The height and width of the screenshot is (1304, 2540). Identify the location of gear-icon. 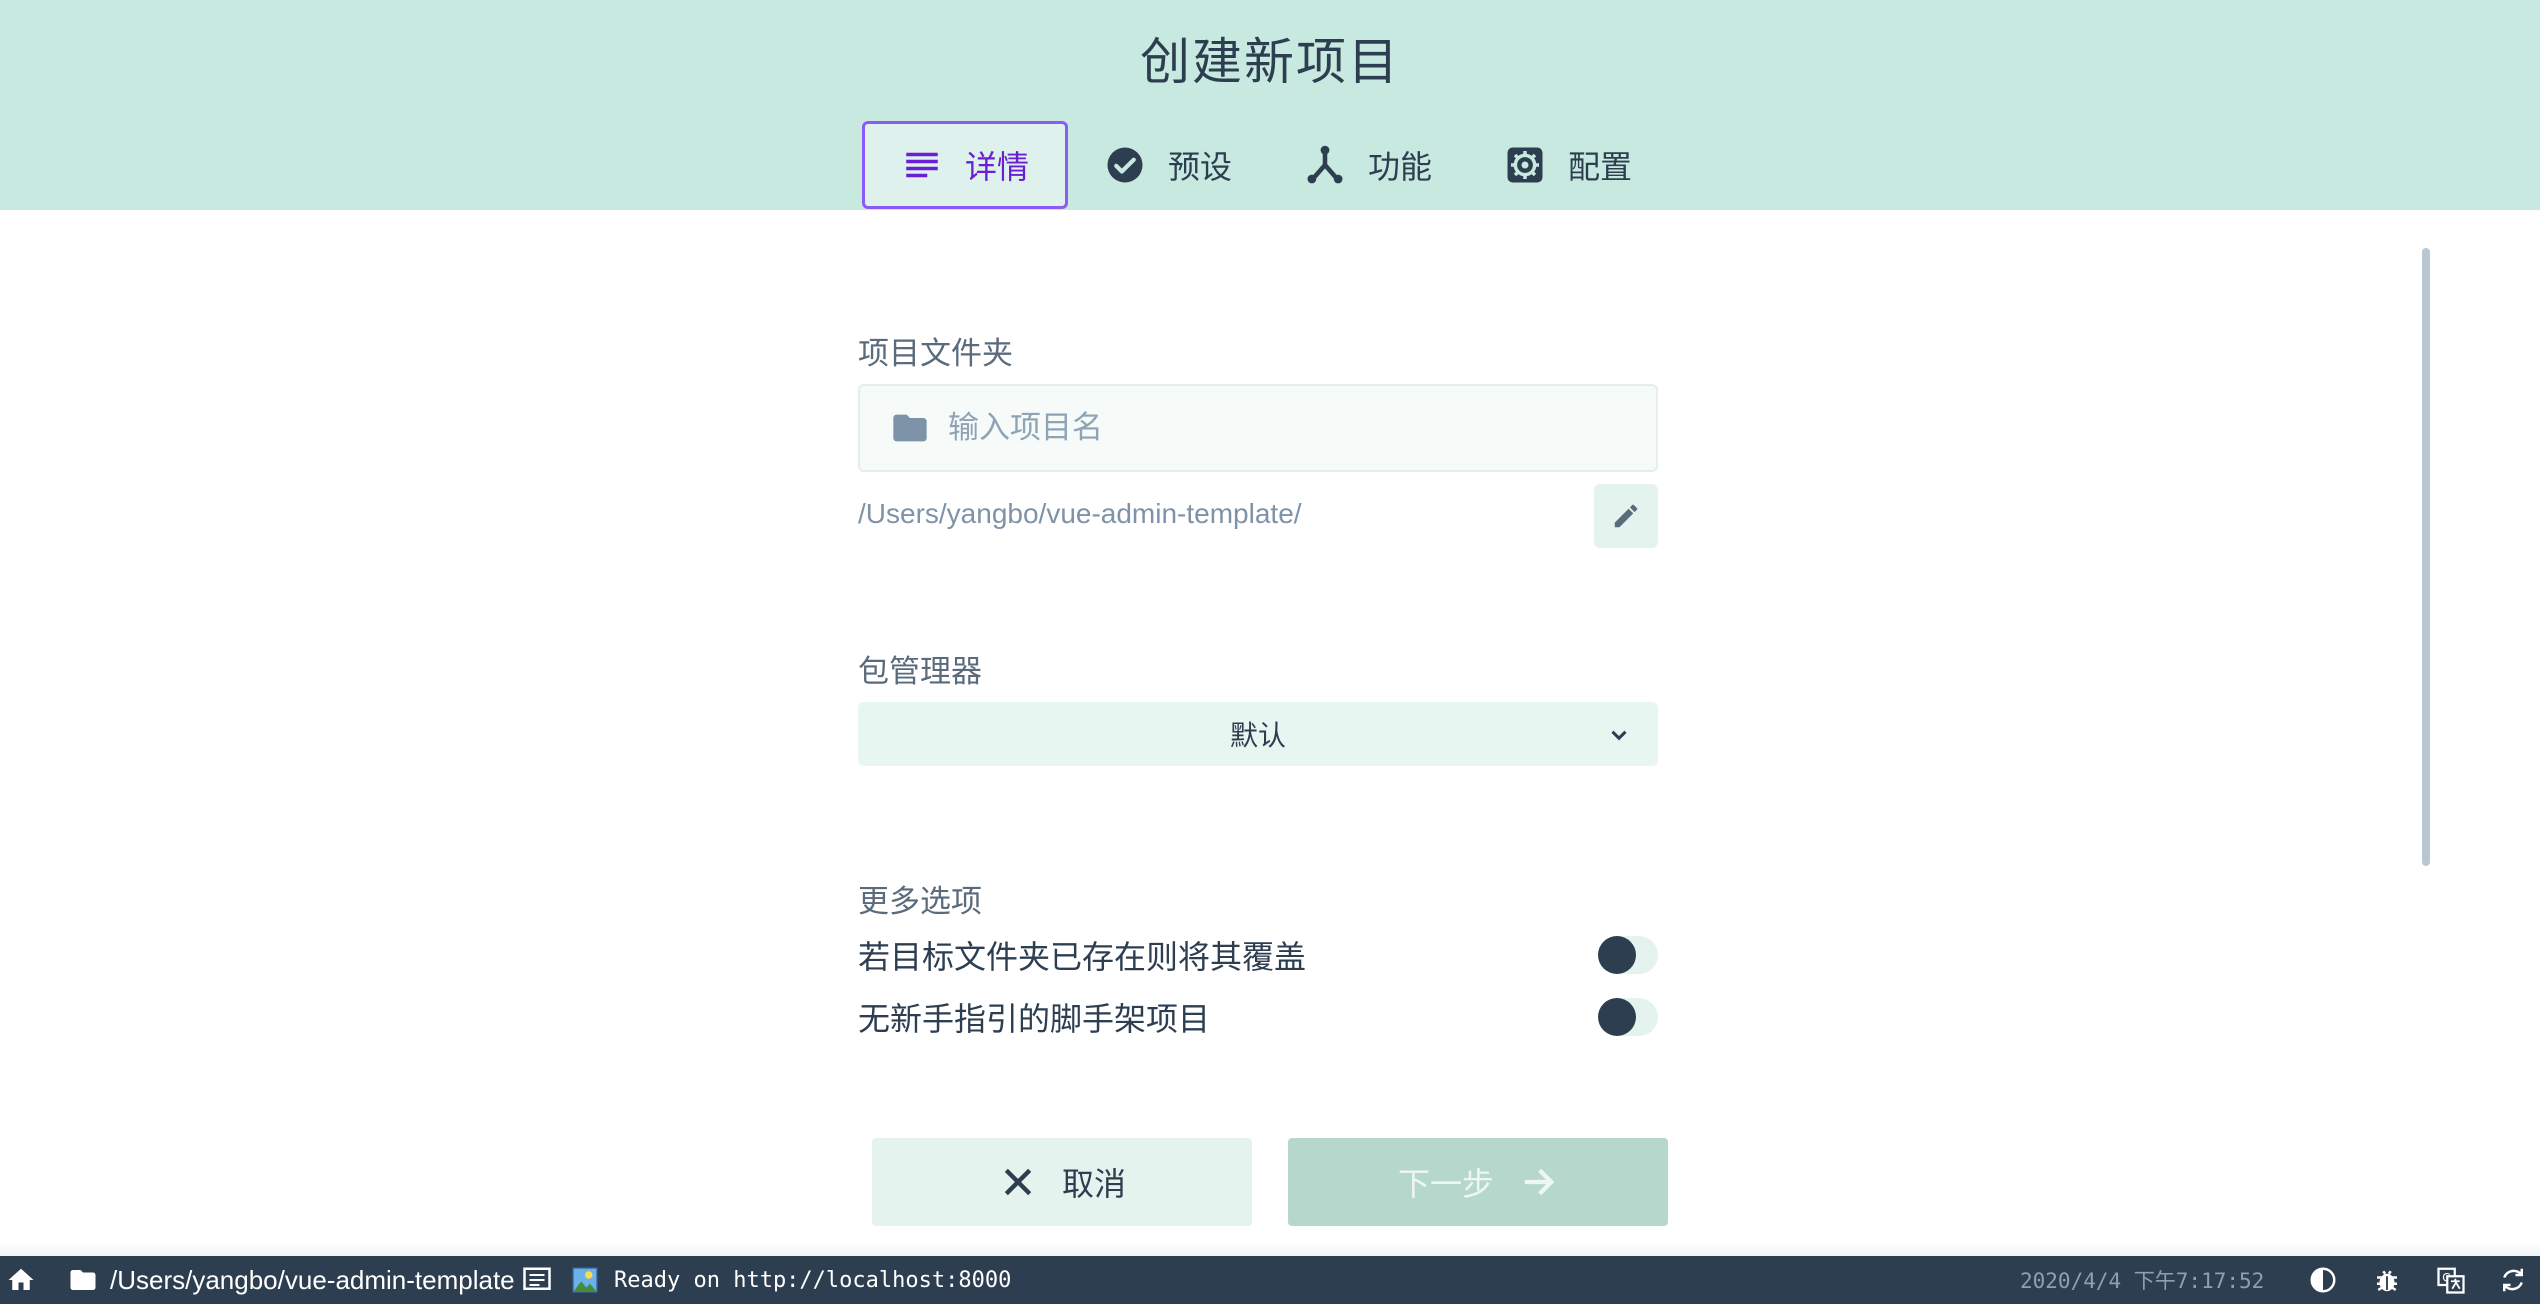
(1525, 165).